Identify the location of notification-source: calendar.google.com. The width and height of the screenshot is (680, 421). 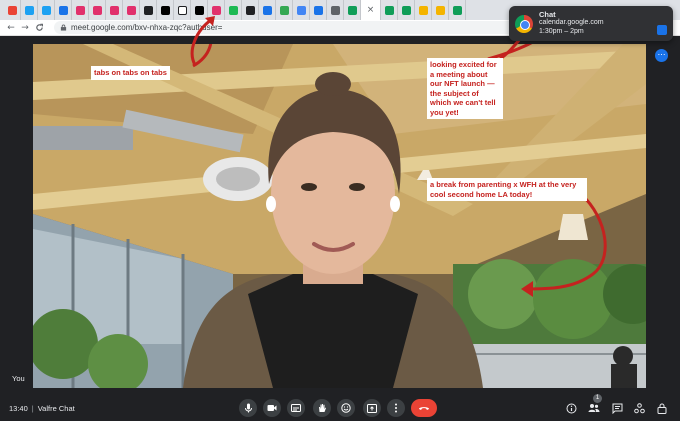
(571, 23).